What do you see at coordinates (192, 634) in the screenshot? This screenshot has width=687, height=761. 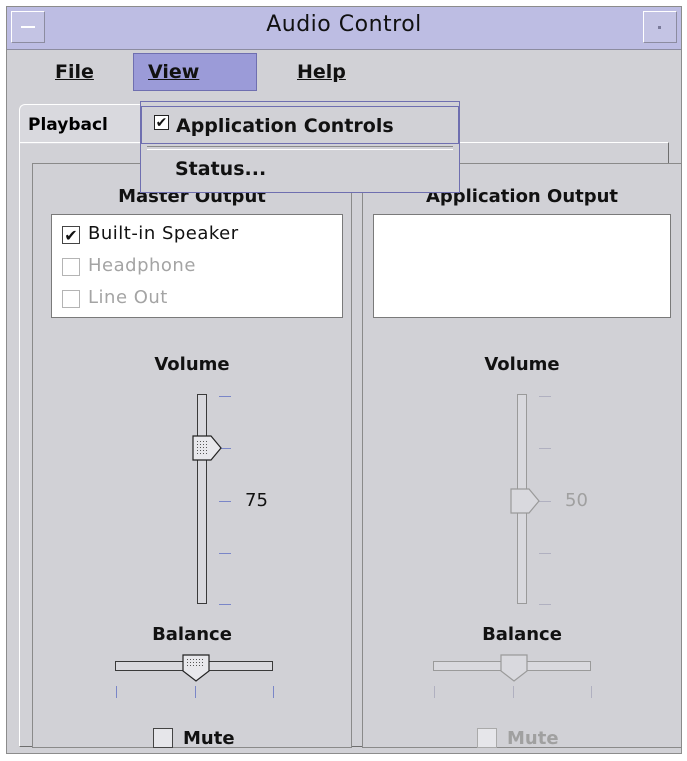 I see `master-balance-label: Balance` at bounding box center [192, 634].